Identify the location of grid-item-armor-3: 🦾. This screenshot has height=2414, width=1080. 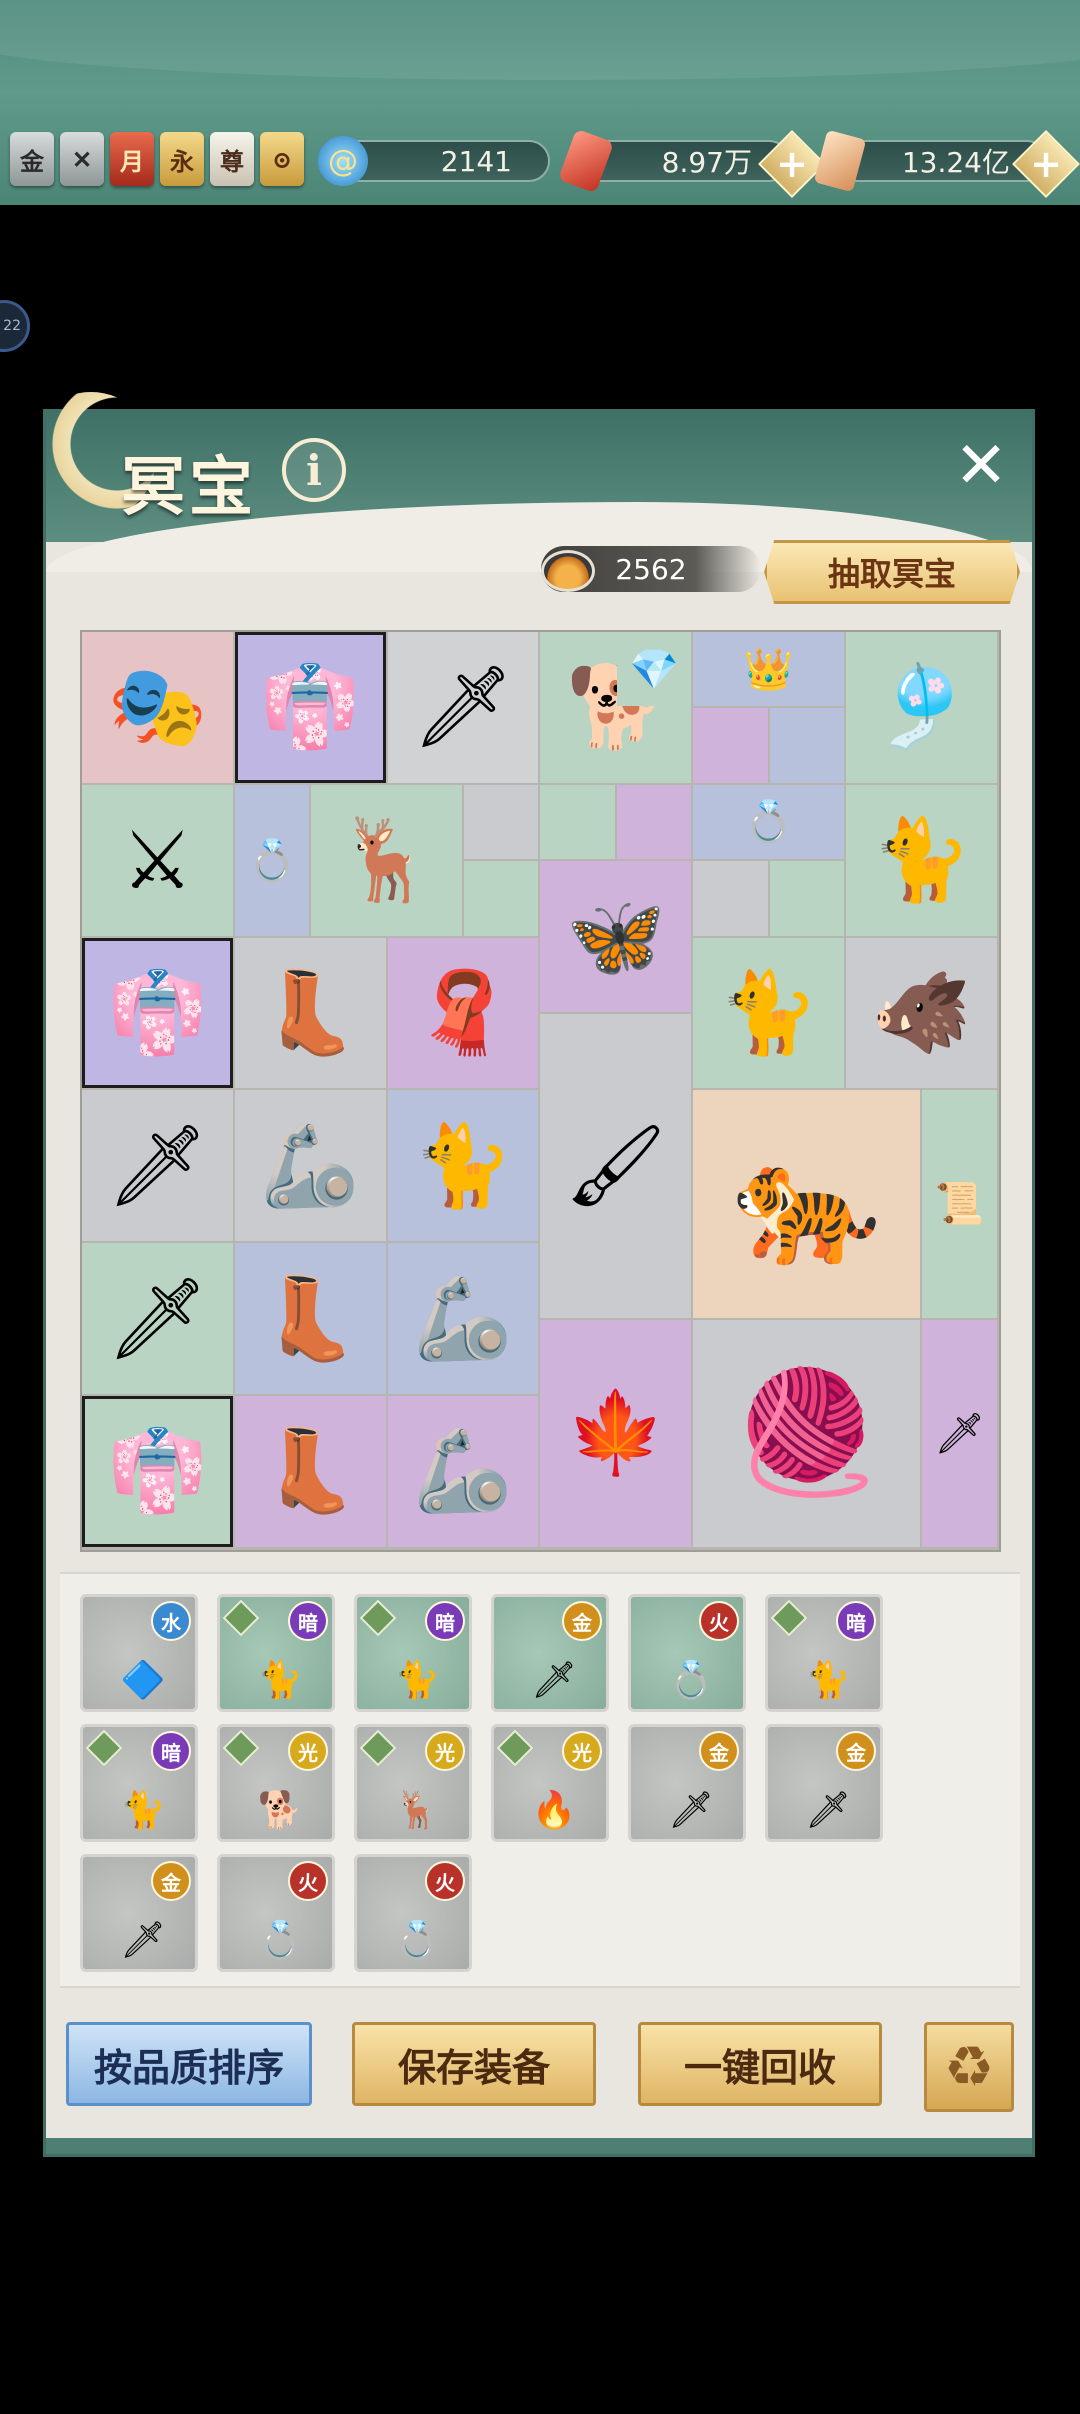
(463, 1471).